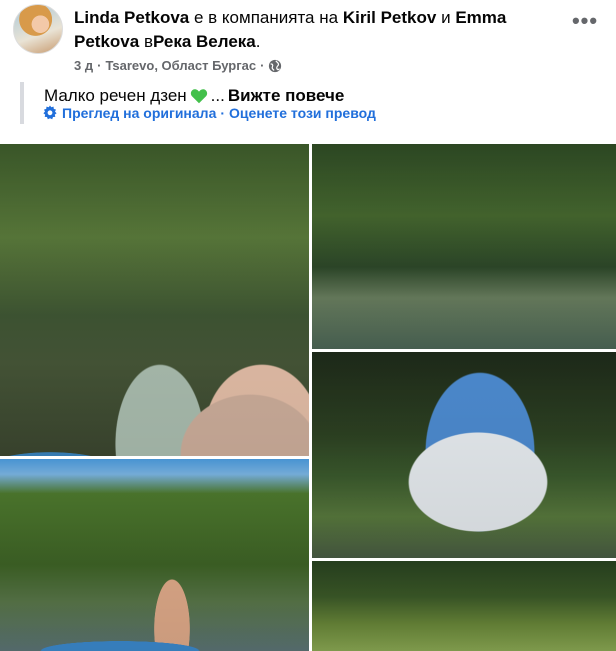  Describe the element at coordinates (131, 17) in the screenshot. I see `author-name-link: Linda Petkova` at that location.